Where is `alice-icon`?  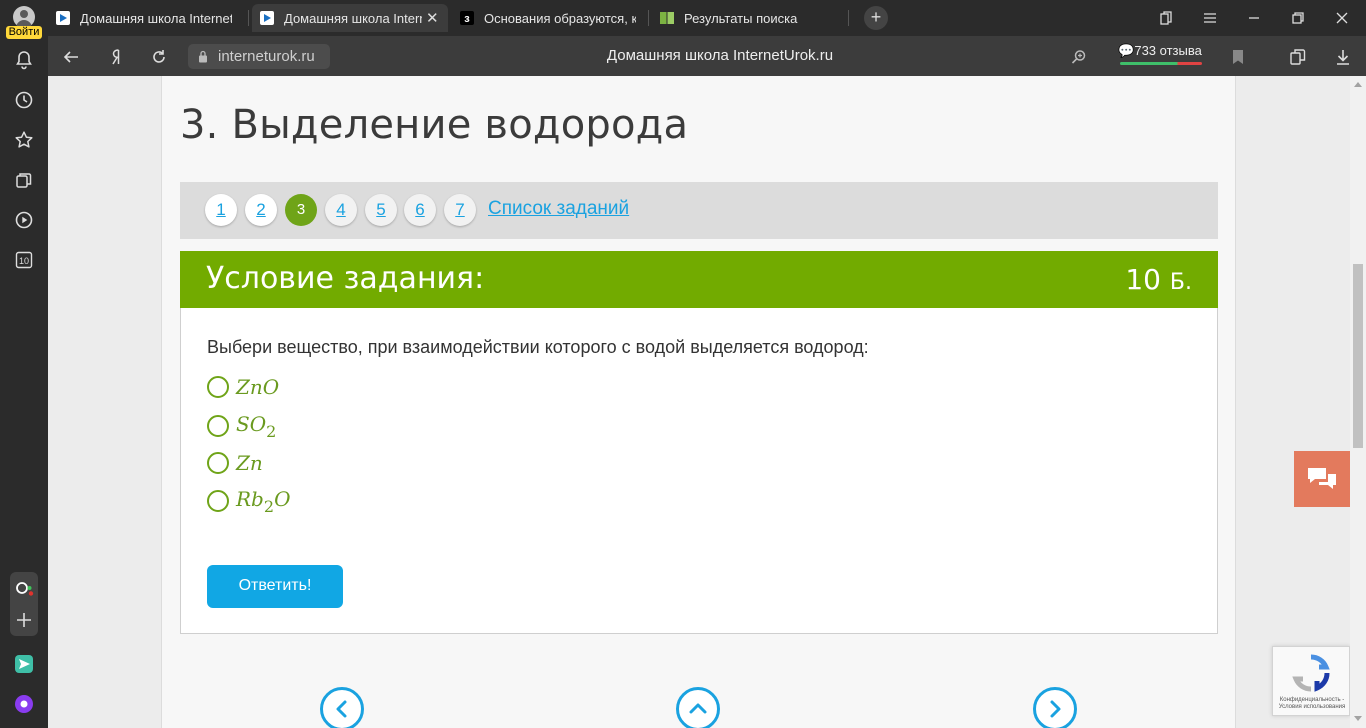 alice-icon is located at coordinates (24, 704).